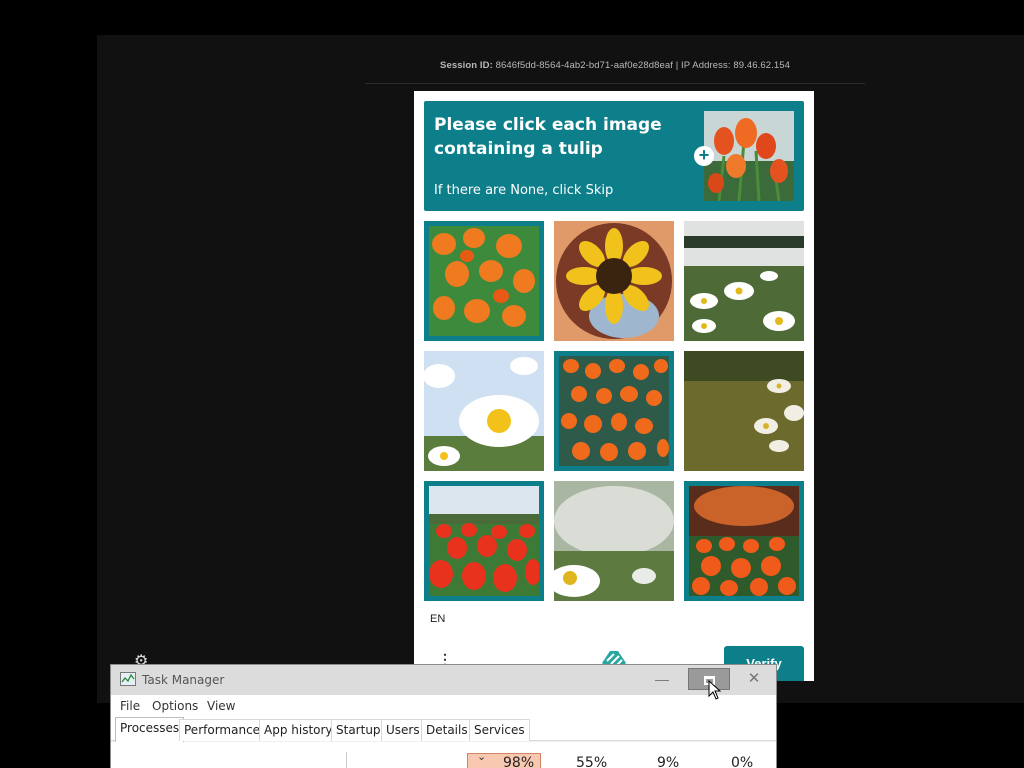 Image resolution: width=1024 pixels, height=768 pixels. I want to click on process-table-header: ⌄ 98% 55% 9% 0%, so click(443, 755).